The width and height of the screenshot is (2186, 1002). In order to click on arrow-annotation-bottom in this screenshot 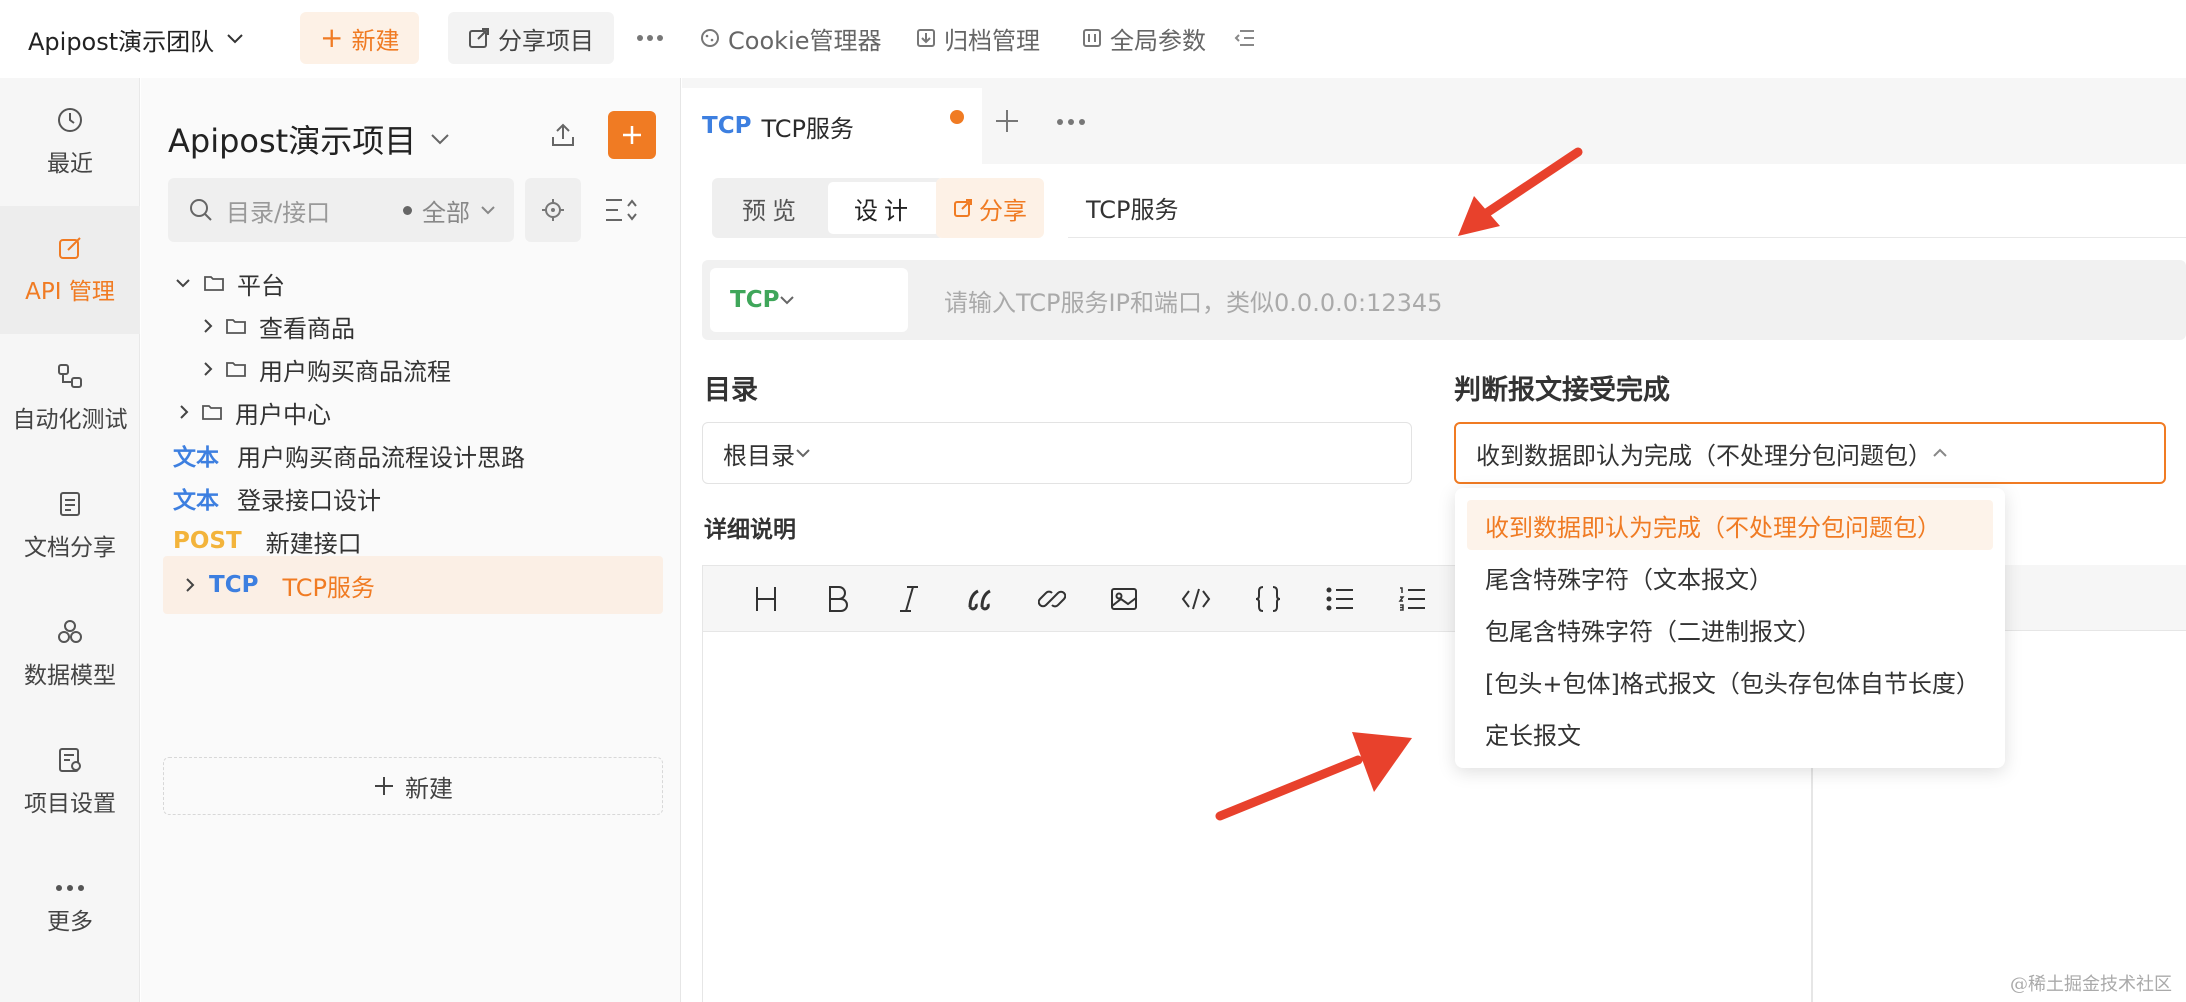, I will do `click(1313, 776)`.